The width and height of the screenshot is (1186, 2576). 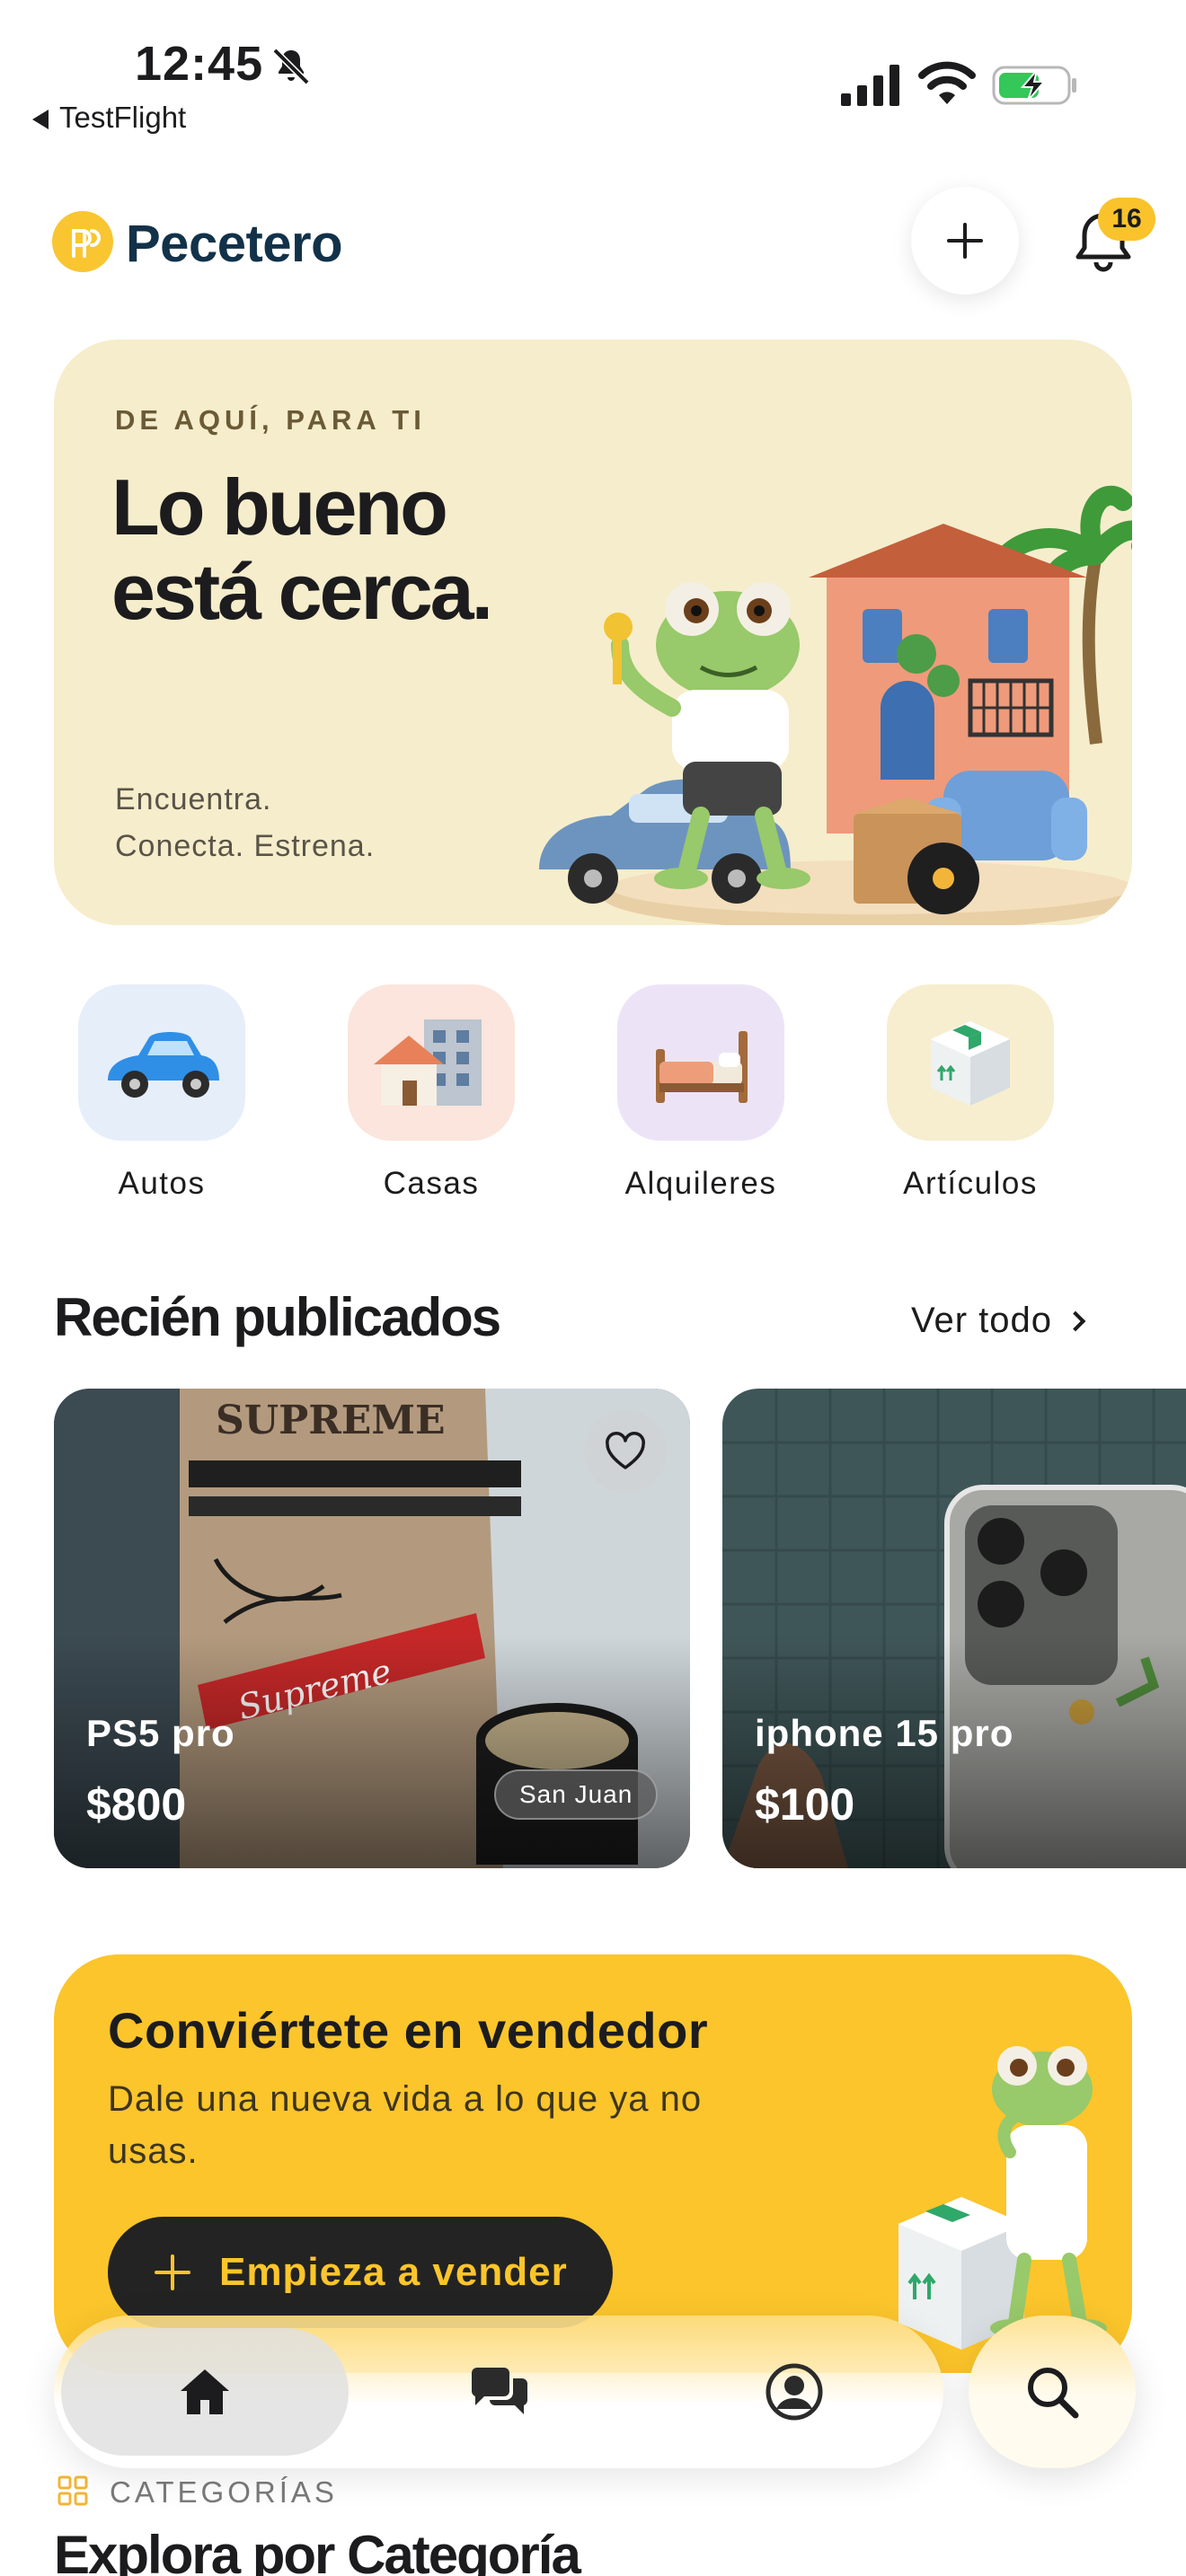 I want to click on search-button, so click(x=1052, y=2392).